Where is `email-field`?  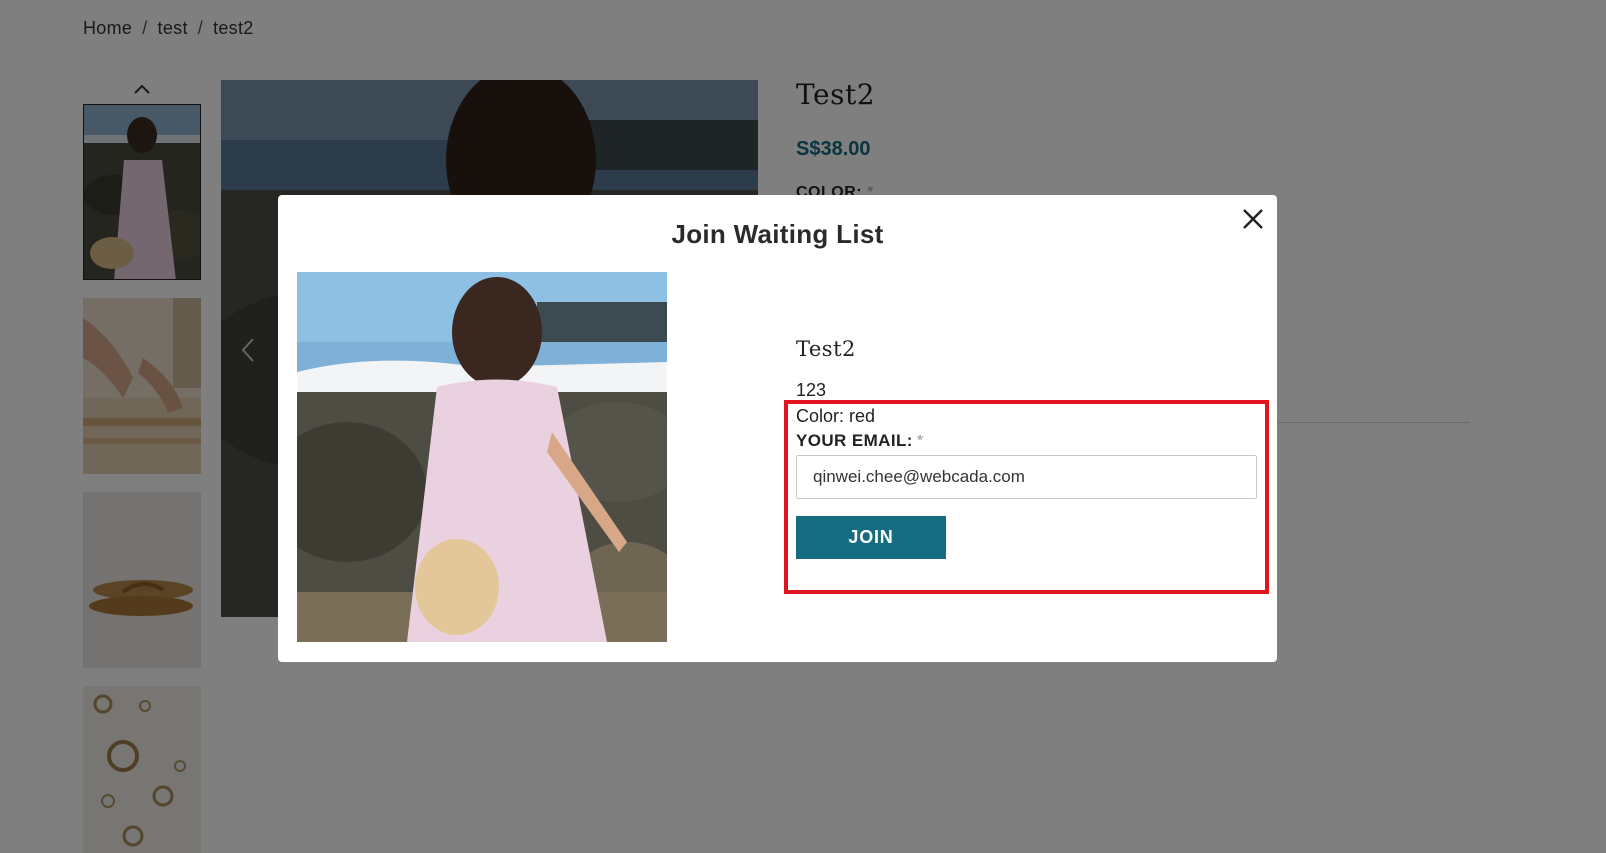
email-field is located at coordinates (1026, 477).